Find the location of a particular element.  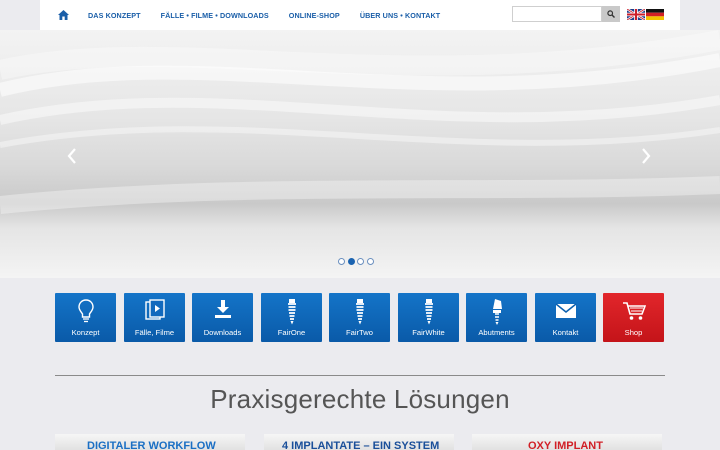

uk-flag-icon is located at coordinates (636, 14).